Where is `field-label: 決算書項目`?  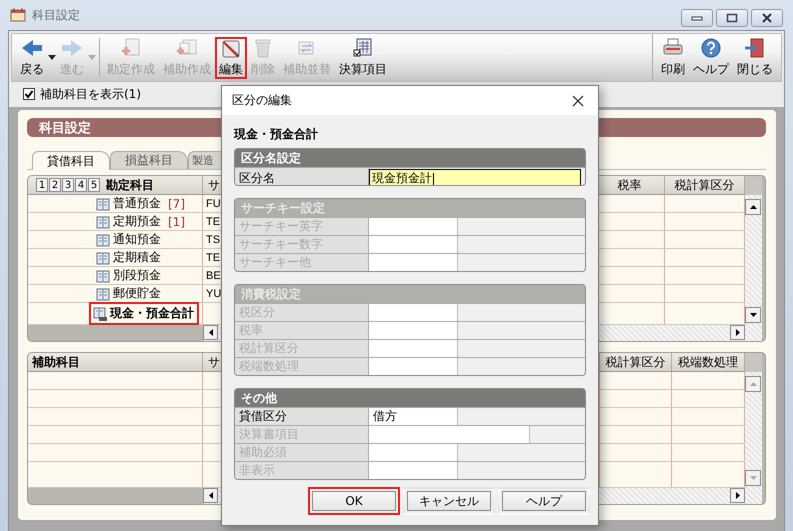
field-label: 決算書項目 is located at coordinates (302, 434).